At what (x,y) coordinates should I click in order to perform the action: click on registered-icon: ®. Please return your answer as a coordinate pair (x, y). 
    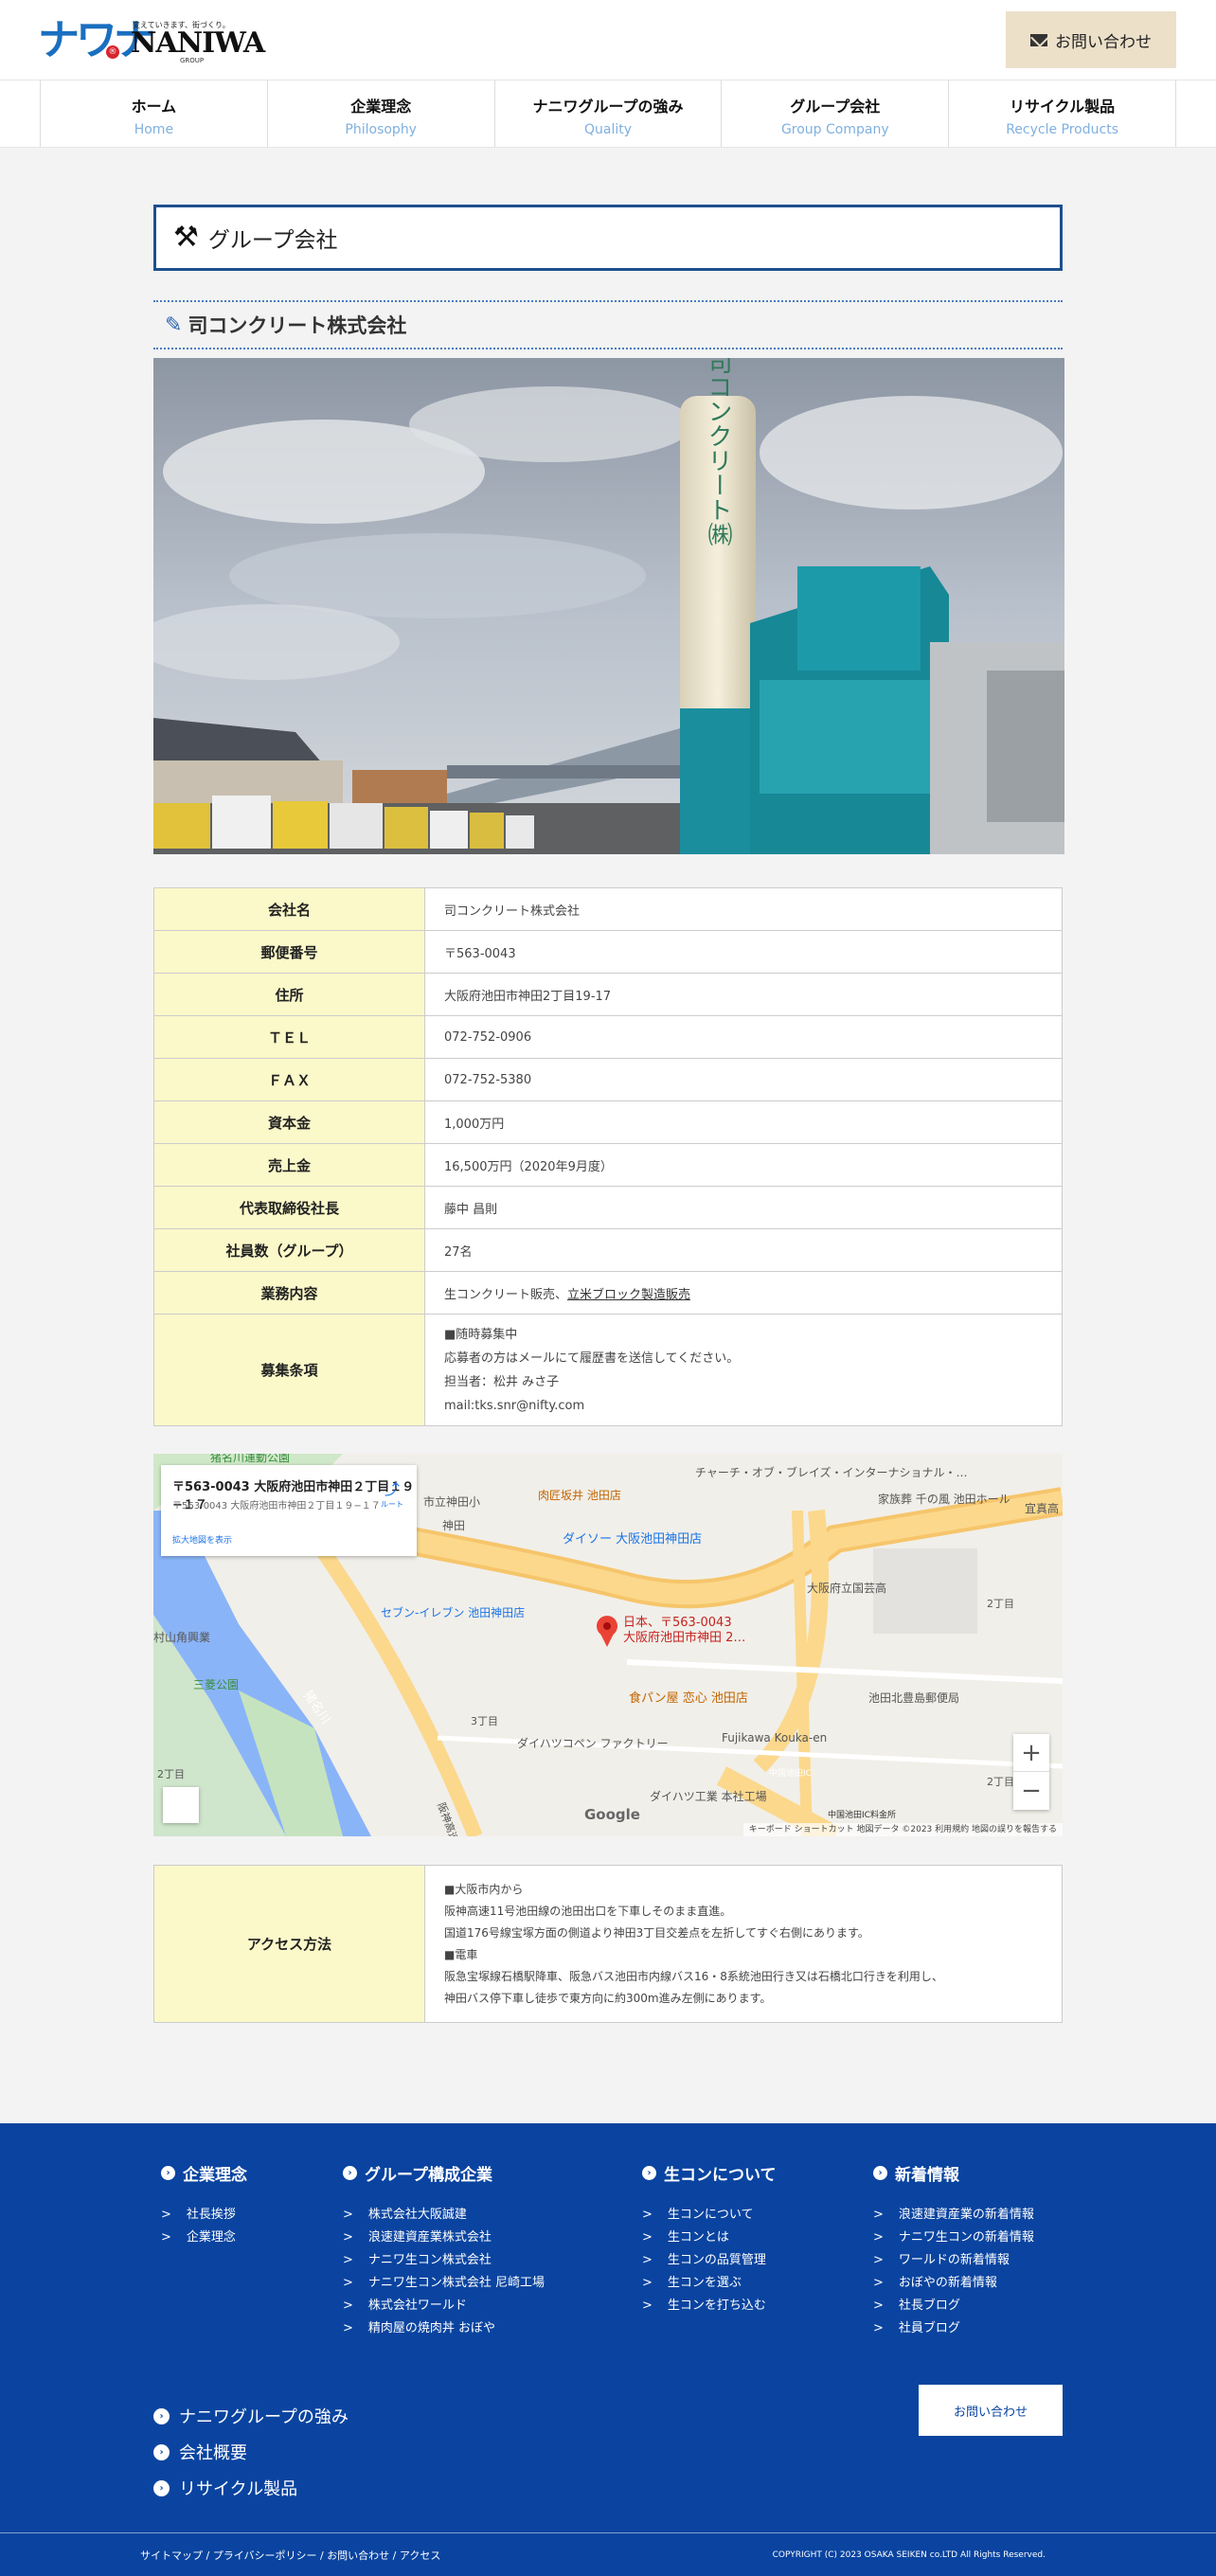
    Looking at the image, I should click on (112, 52).